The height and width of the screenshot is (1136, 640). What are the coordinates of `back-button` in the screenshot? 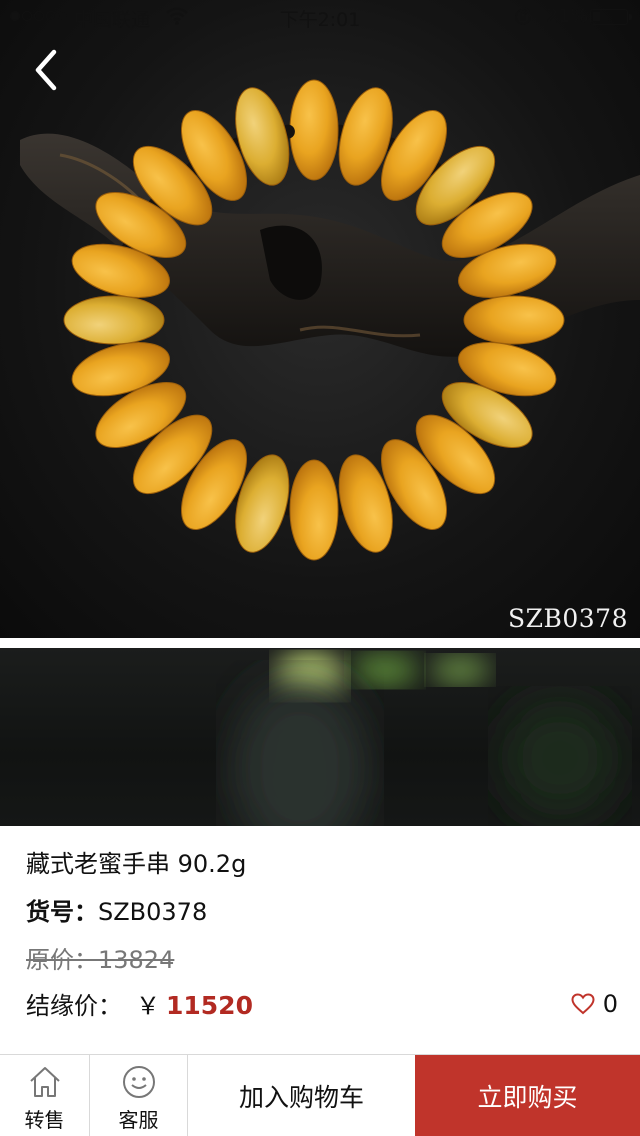 It's located at (48, 70).